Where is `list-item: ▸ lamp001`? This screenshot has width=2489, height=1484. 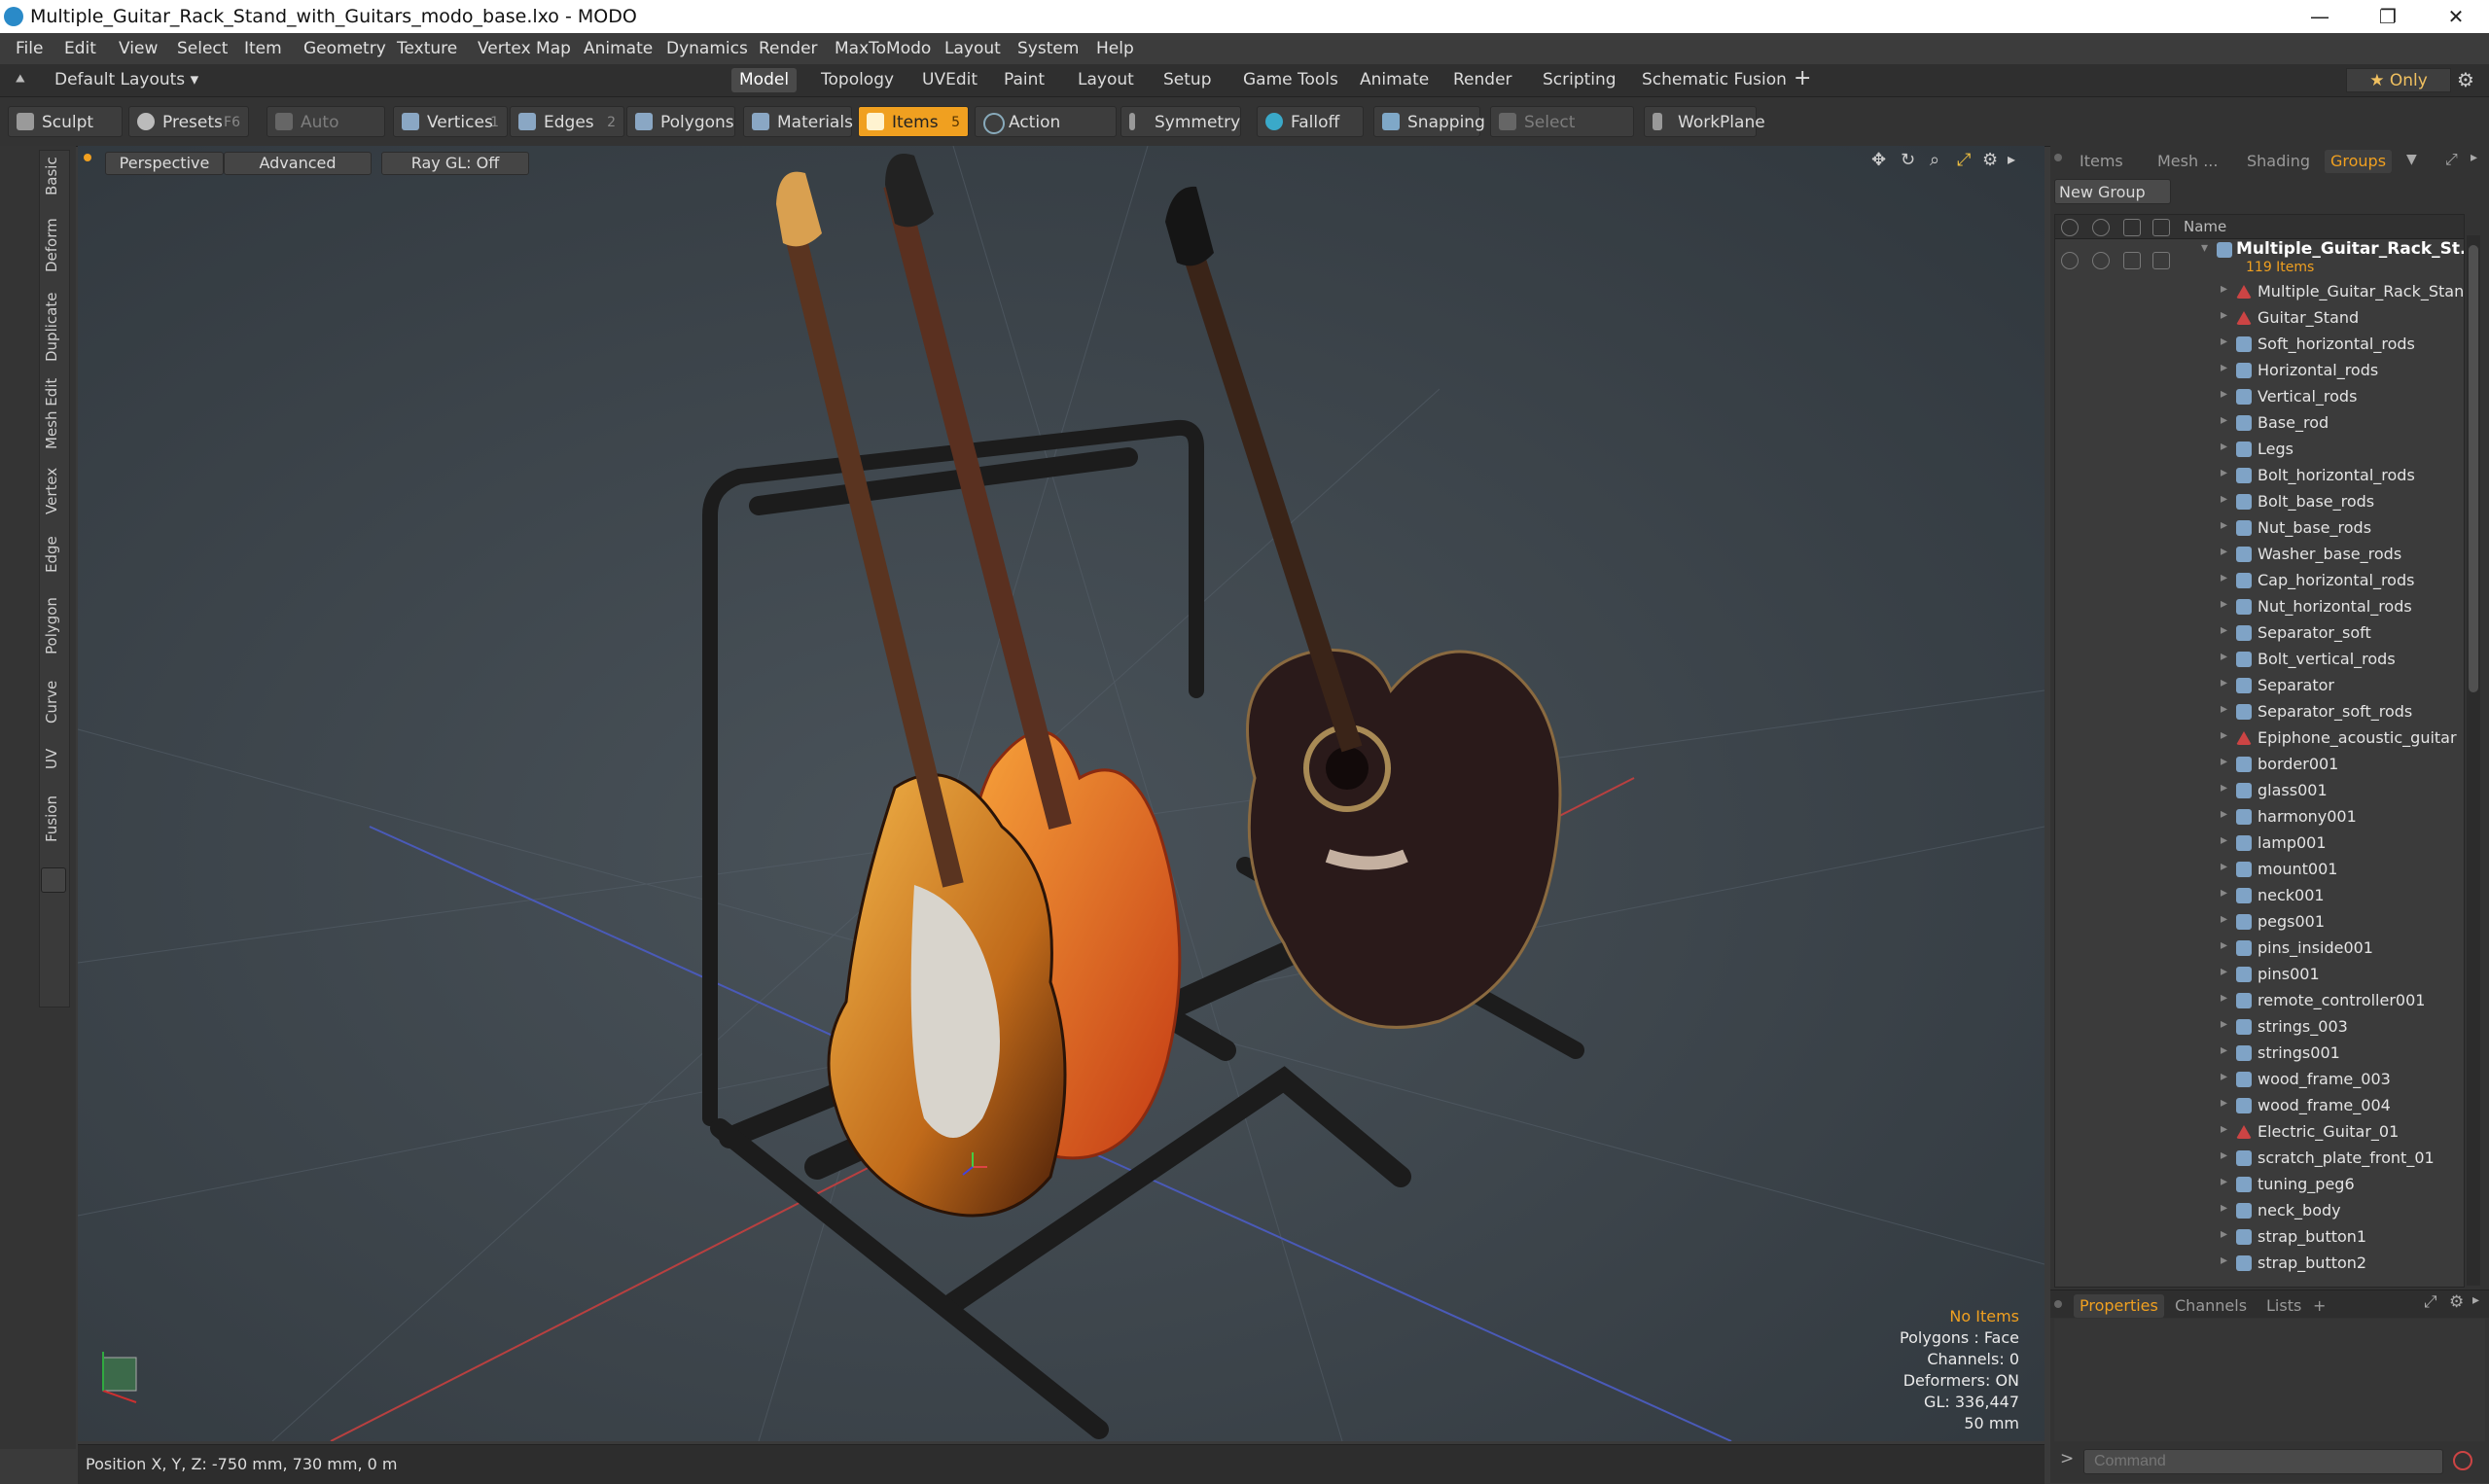 list-item: ▸ lamp001 is located at coordinates (2259, 844).